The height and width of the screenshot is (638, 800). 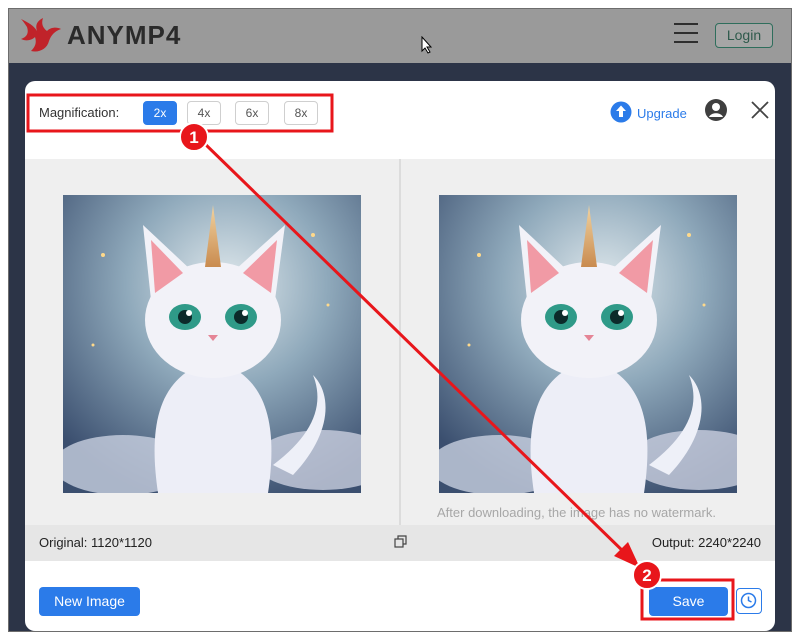 What do you see at coordinates (400, 36) in the screenshot?
I see `site-header: ANYMP4 Login` at bounding box center [400, 36].